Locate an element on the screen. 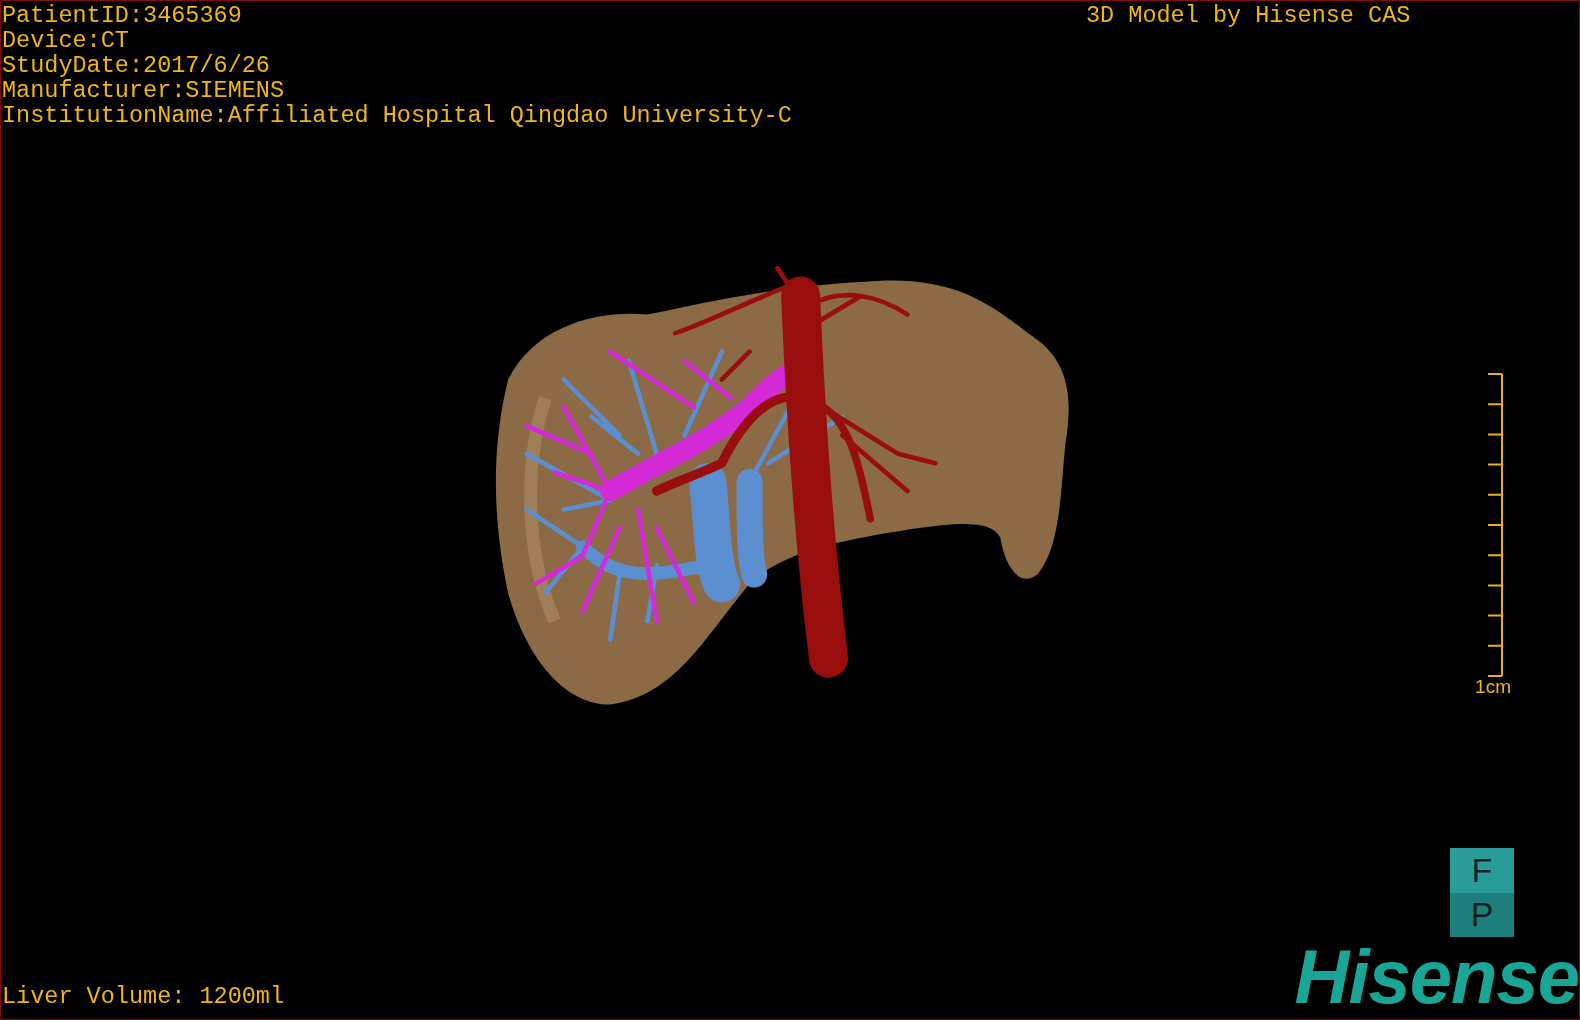 This screenshot has height=1020, width=1580. info-line: InstitutionName:Affiliated Hospital Qingdao University-C is located at coordinates (397, 115).